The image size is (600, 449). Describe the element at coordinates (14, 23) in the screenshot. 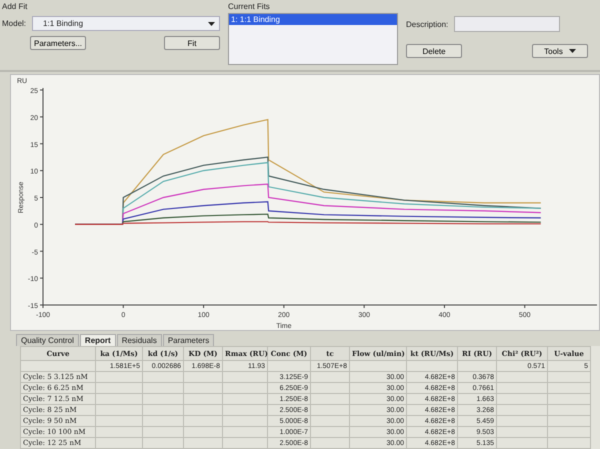

I see `field-label: Model:` at that location.